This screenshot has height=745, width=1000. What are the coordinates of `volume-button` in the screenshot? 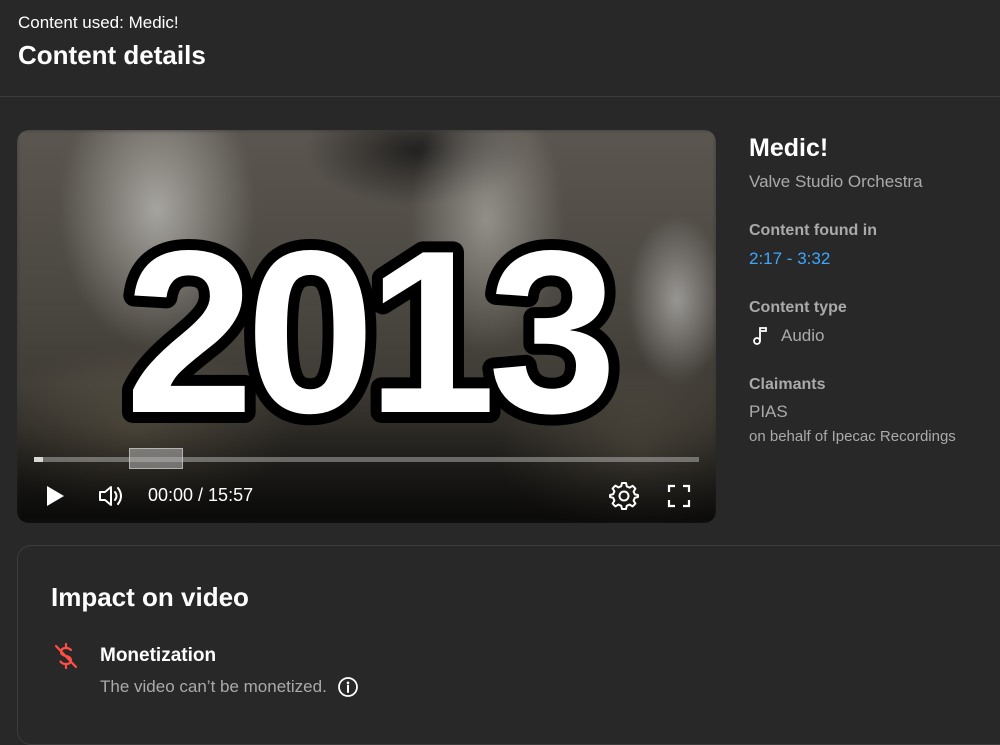 It's located at (111, 496).